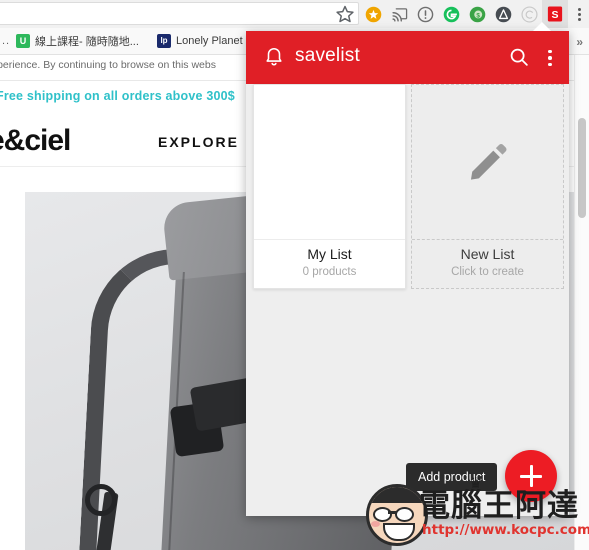  I want to click on new-list-card-hint: Click to create, so click(487, 272).